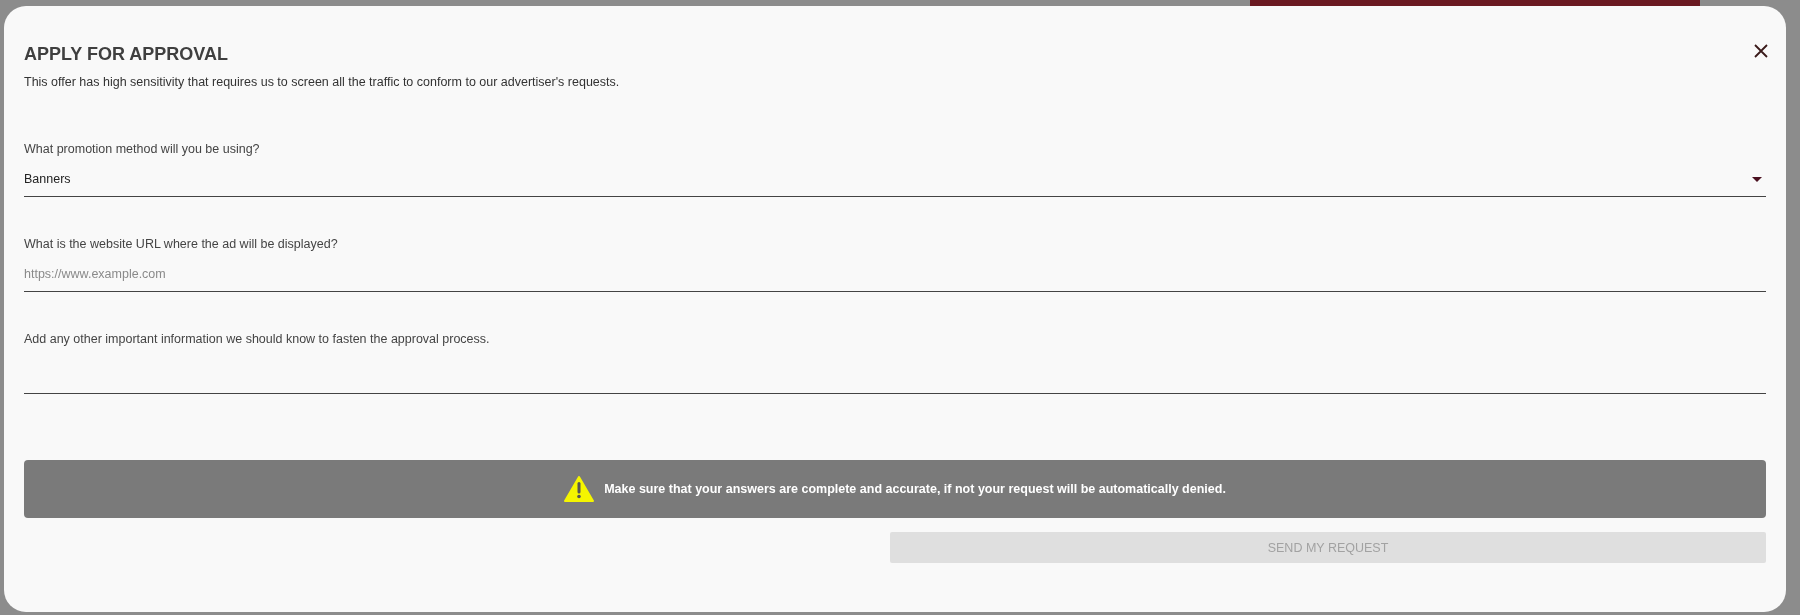  I want to click on warning-icon, so click(579, 489).